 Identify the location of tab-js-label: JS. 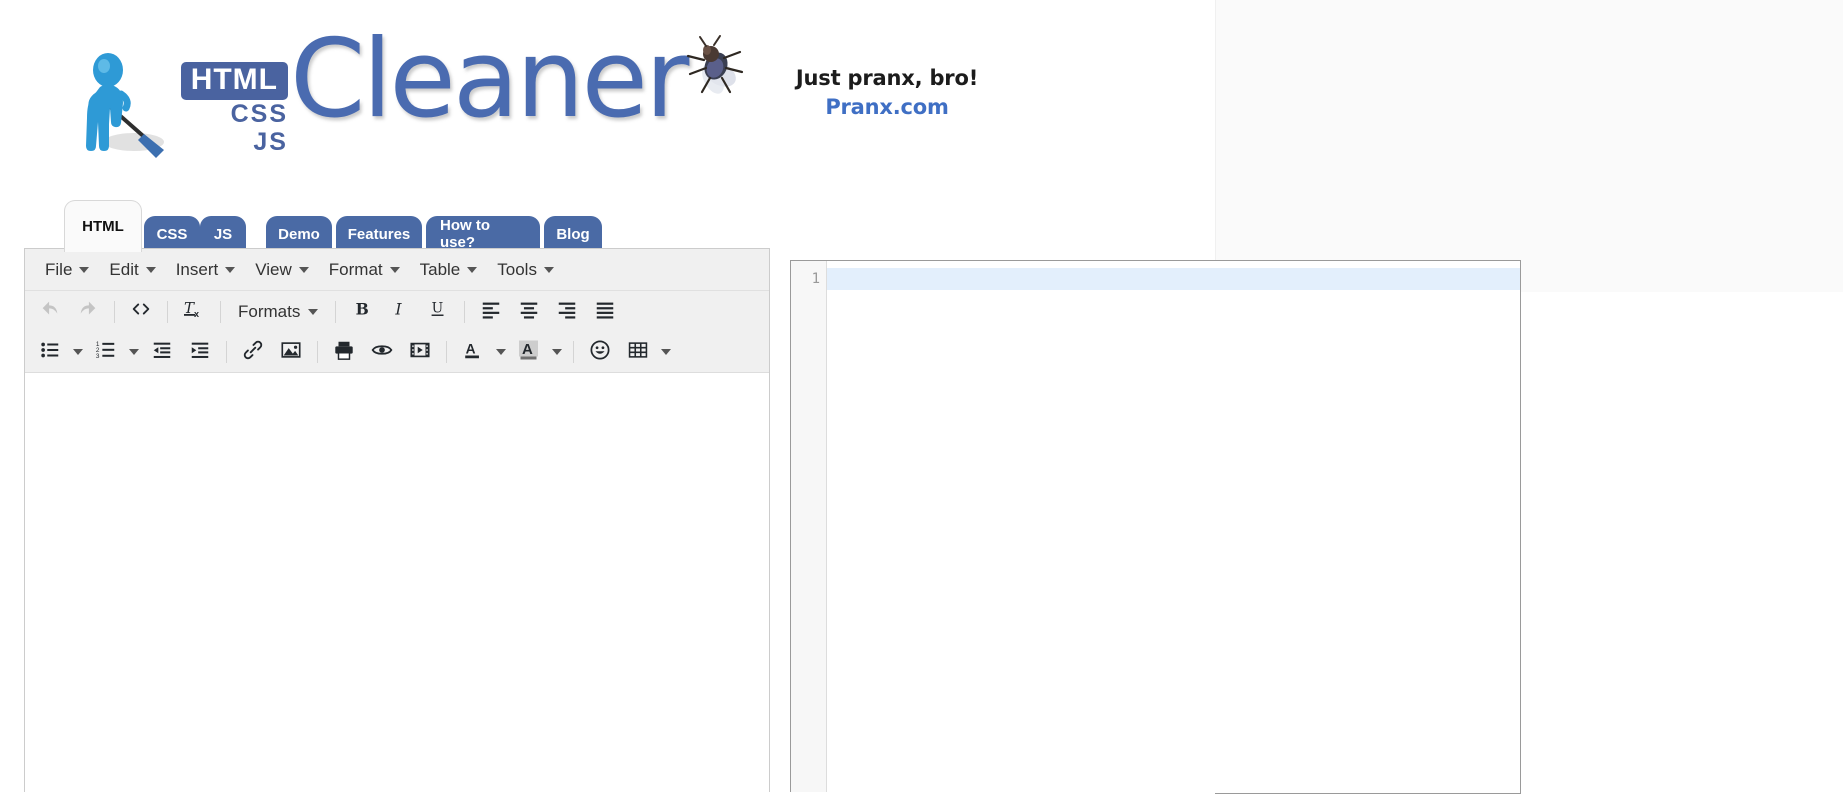
(223, 234).